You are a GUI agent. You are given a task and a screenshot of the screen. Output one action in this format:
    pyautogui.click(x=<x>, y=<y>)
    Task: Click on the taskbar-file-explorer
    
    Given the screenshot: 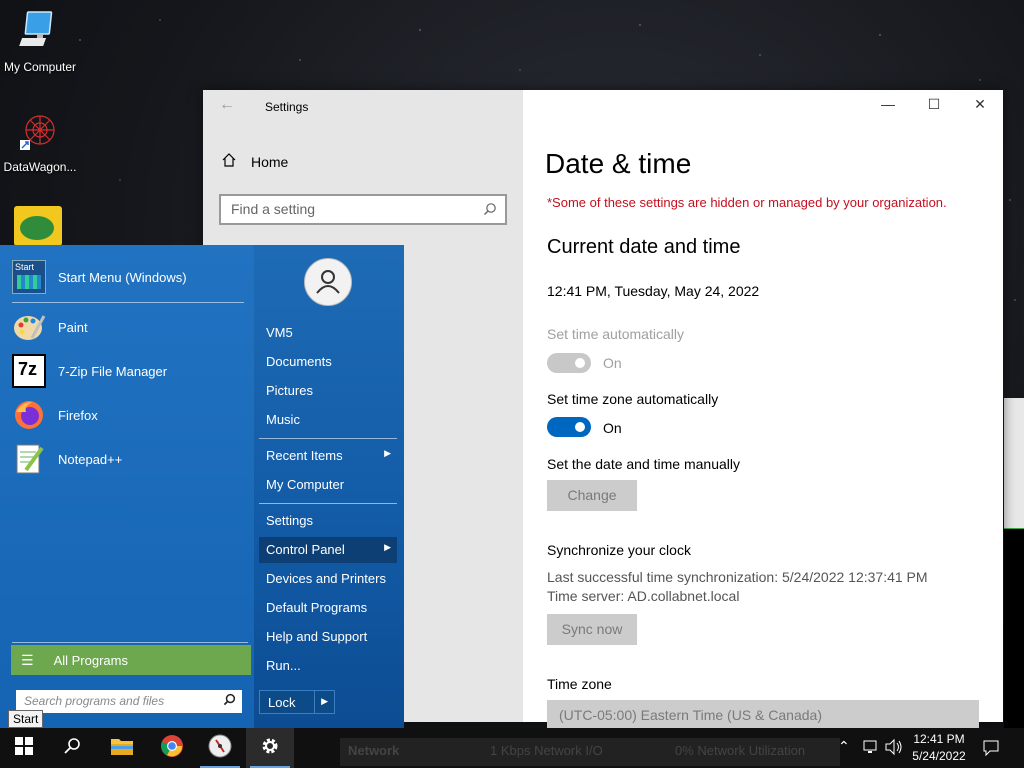 What is the action you would take?
    pyautogui.click(x=122, y=748)
    